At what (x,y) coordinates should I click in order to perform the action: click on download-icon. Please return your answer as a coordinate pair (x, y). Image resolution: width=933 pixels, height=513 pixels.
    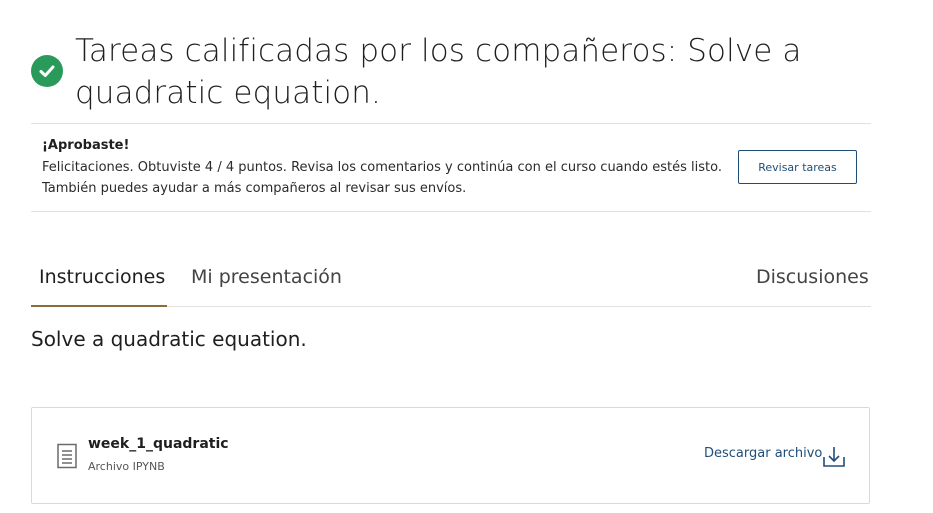
    Looking at the image, I should click on (834, 456).